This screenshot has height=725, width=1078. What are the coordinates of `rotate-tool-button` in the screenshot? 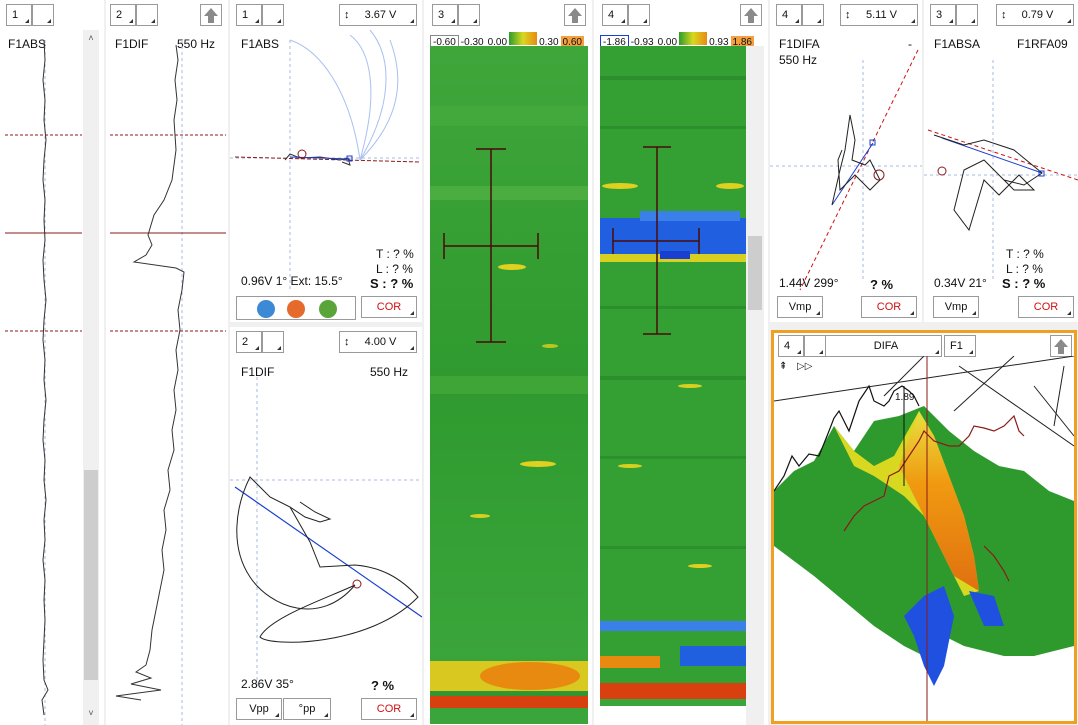 It's located at (296, 310).